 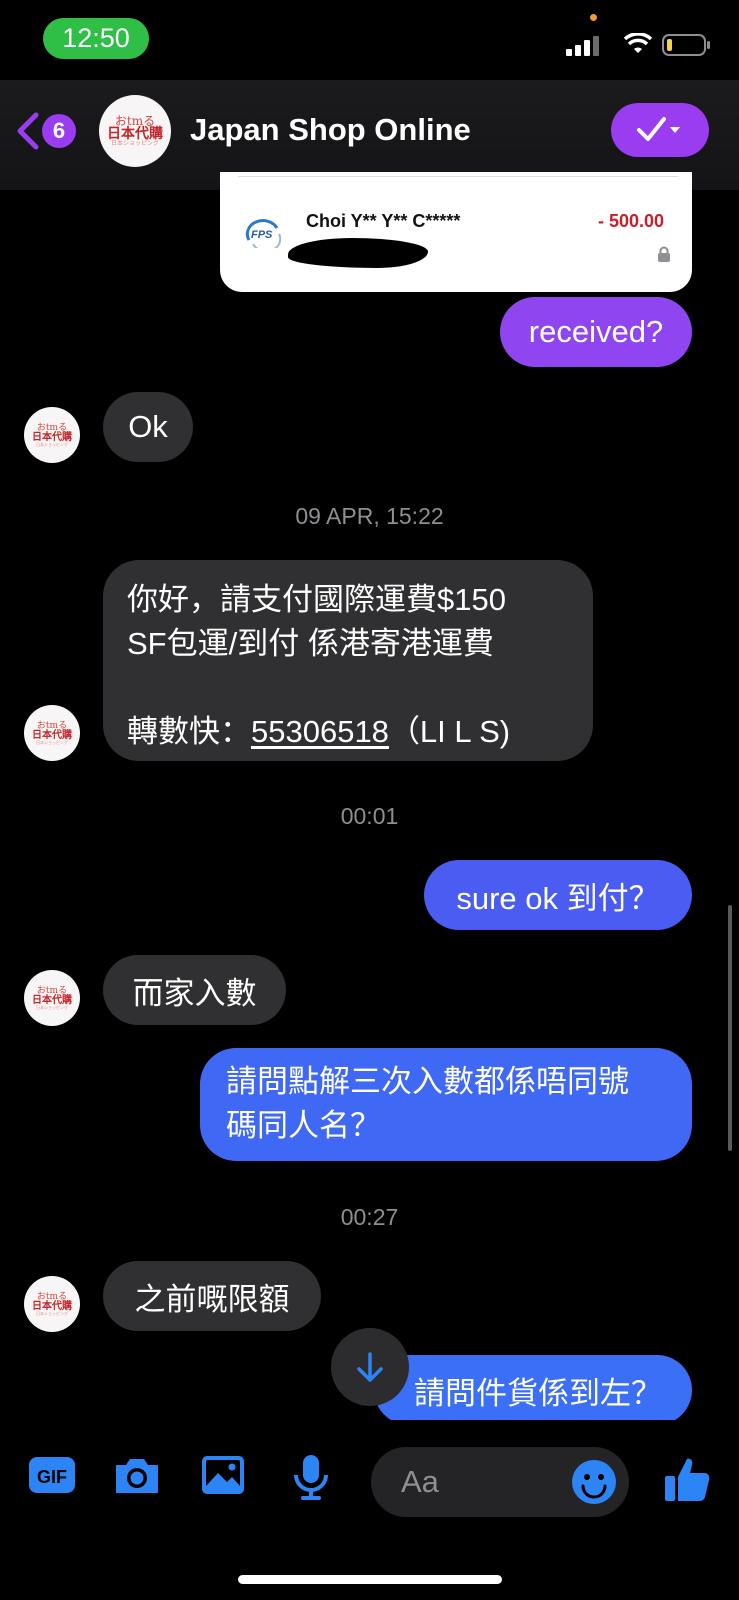 I want to click on battery-icon, so click(x=686, y=45).